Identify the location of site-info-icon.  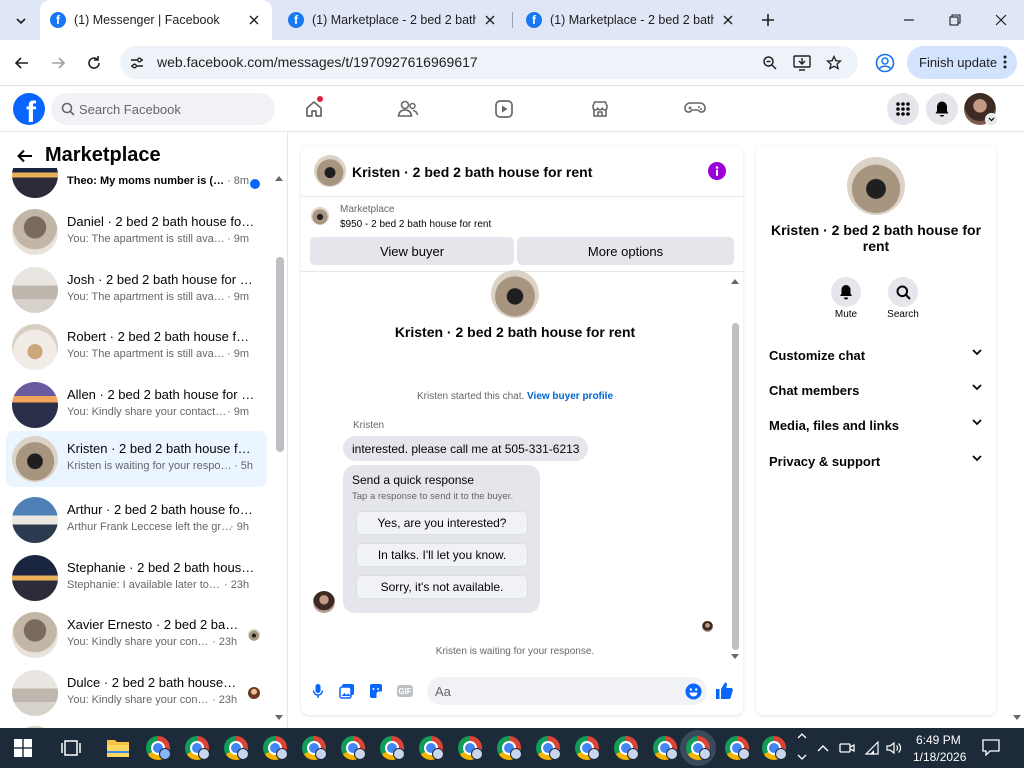
(137, 63).